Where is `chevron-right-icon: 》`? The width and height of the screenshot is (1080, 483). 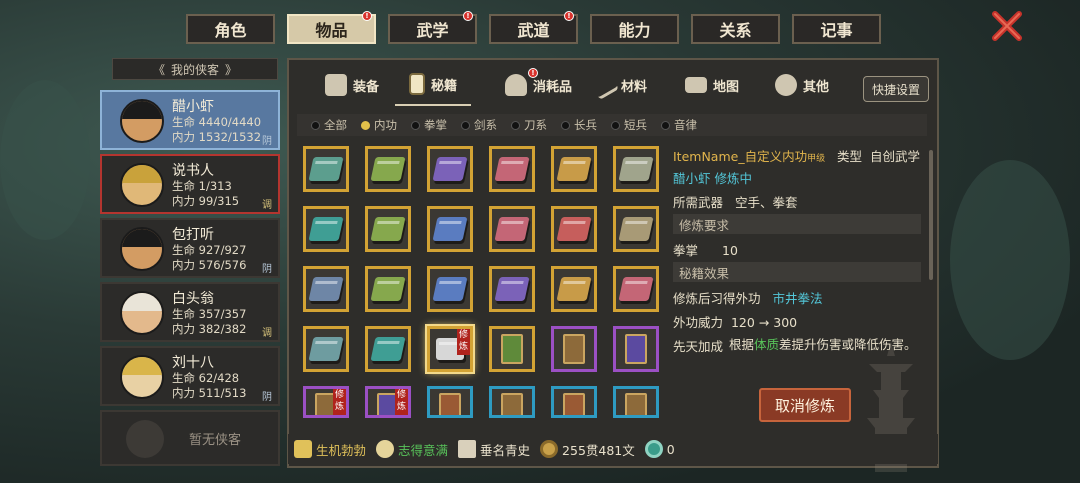
chevron-right-icon: 》 is located at coordinates (231, 69).